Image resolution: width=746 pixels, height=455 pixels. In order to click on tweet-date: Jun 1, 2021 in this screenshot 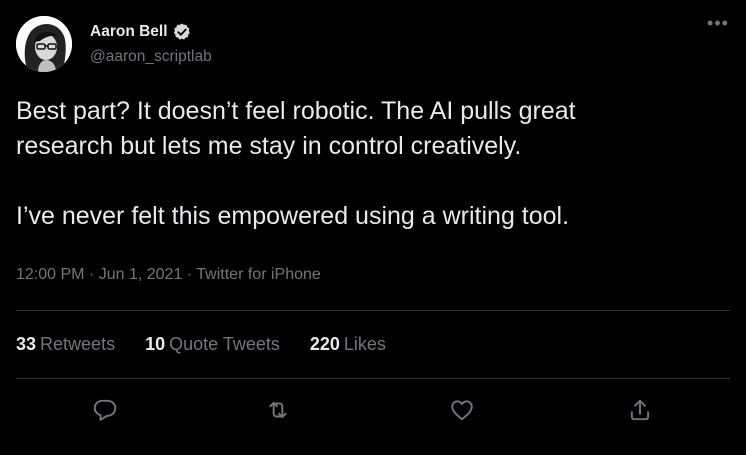, I will do `click(141, 274)`.